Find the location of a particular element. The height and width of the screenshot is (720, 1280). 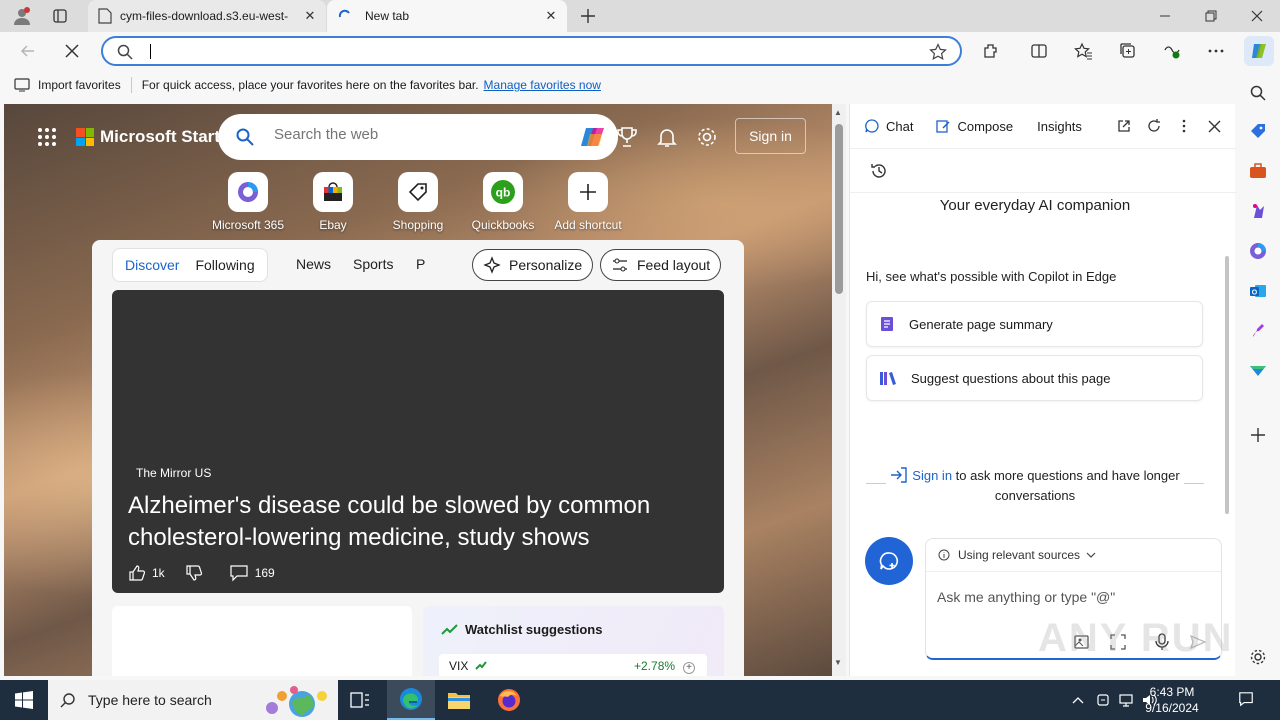

open-in-new-icon is located at coordinates (1124, 126).